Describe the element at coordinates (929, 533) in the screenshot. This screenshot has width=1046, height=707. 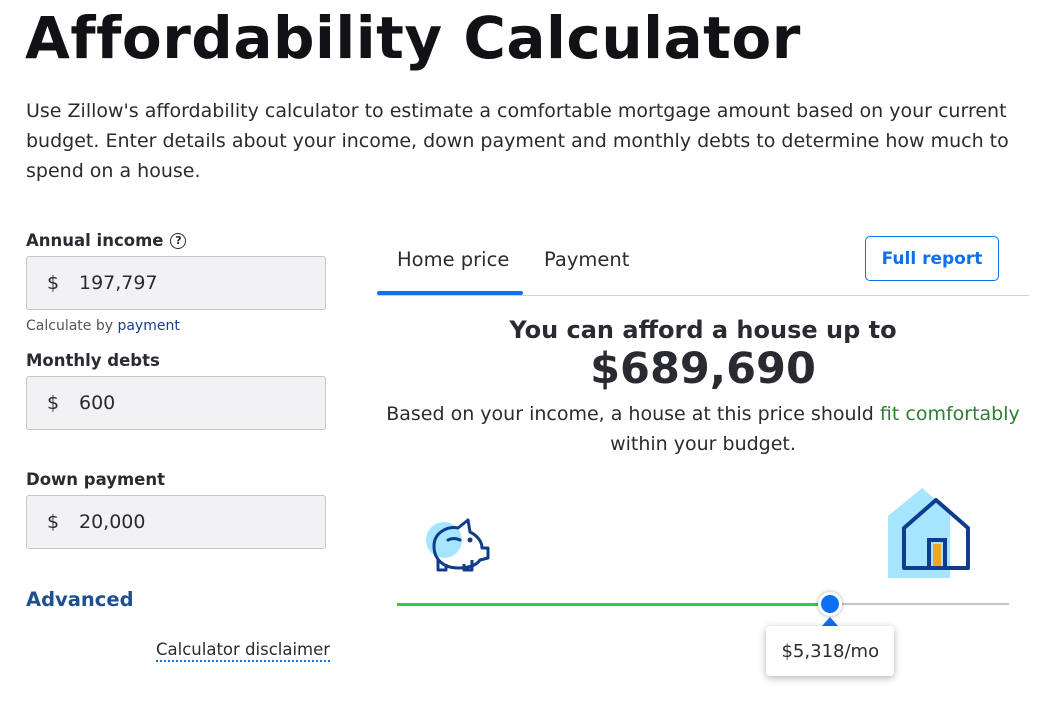
I see `house-icon` at that location.